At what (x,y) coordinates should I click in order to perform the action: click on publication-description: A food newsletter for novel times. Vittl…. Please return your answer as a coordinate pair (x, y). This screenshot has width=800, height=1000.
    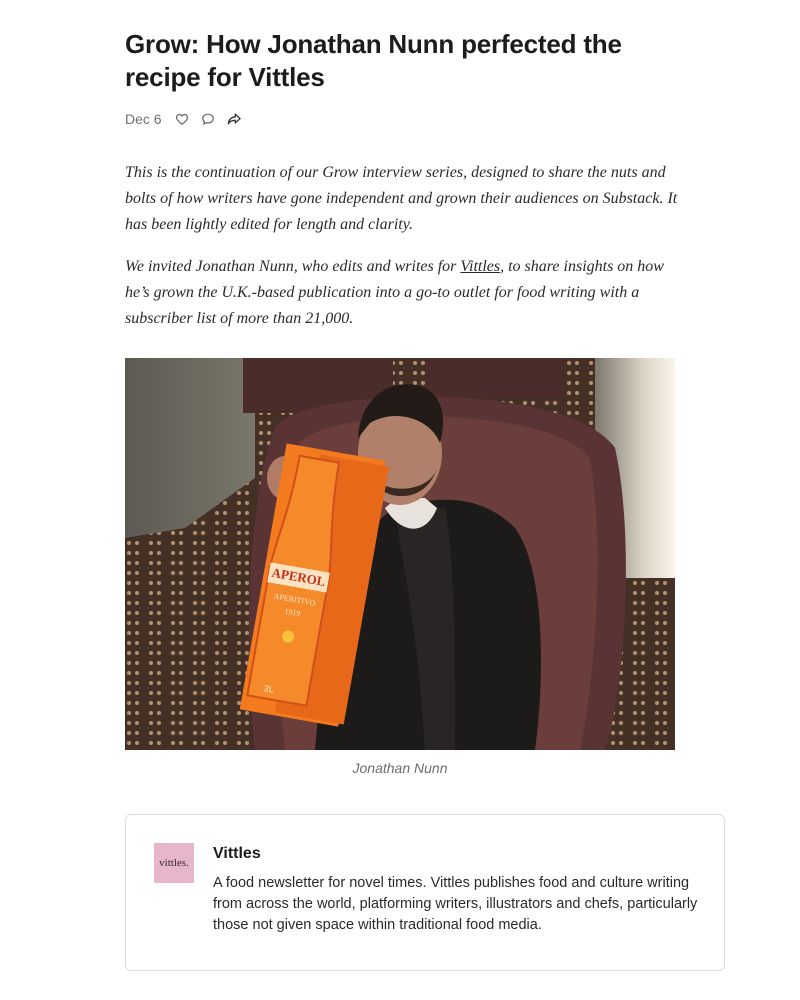
    Looking at the image, I should click on (455, 904).